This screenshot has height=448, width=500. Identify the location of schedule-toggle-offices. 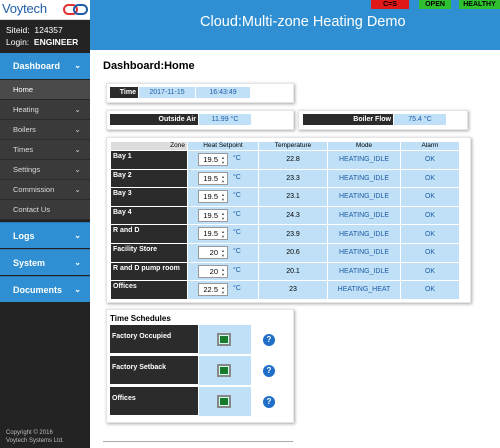
(224, 401).